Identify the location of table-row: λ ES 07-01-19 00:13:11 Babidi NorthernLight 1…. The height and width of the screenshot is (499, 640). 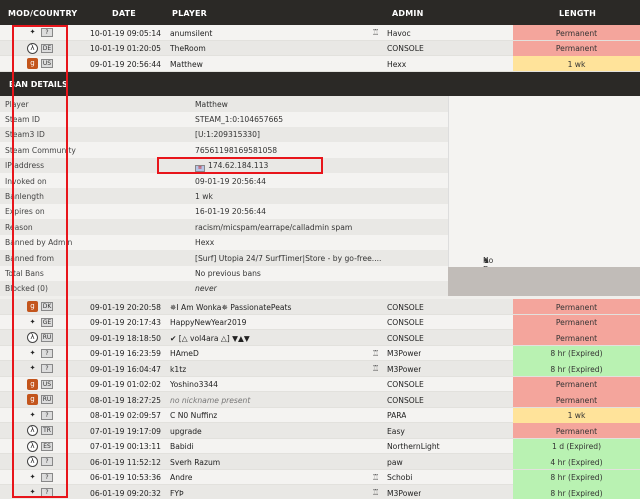
(320, 446).